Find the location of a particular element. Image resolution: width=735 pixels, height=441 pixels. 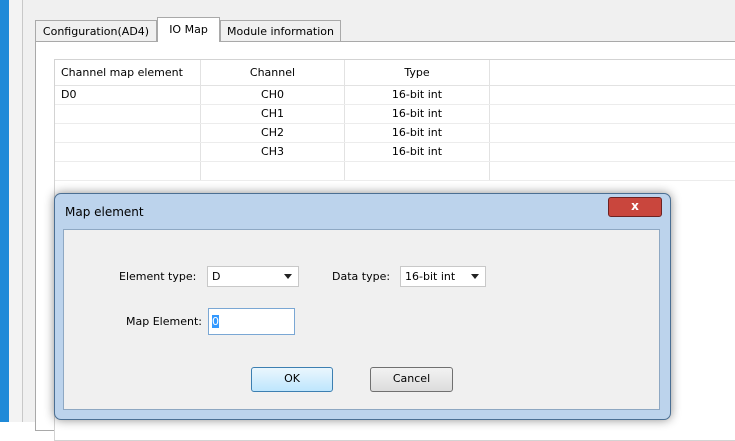

cell-text: CH2 is located at coordinates (272, 132).